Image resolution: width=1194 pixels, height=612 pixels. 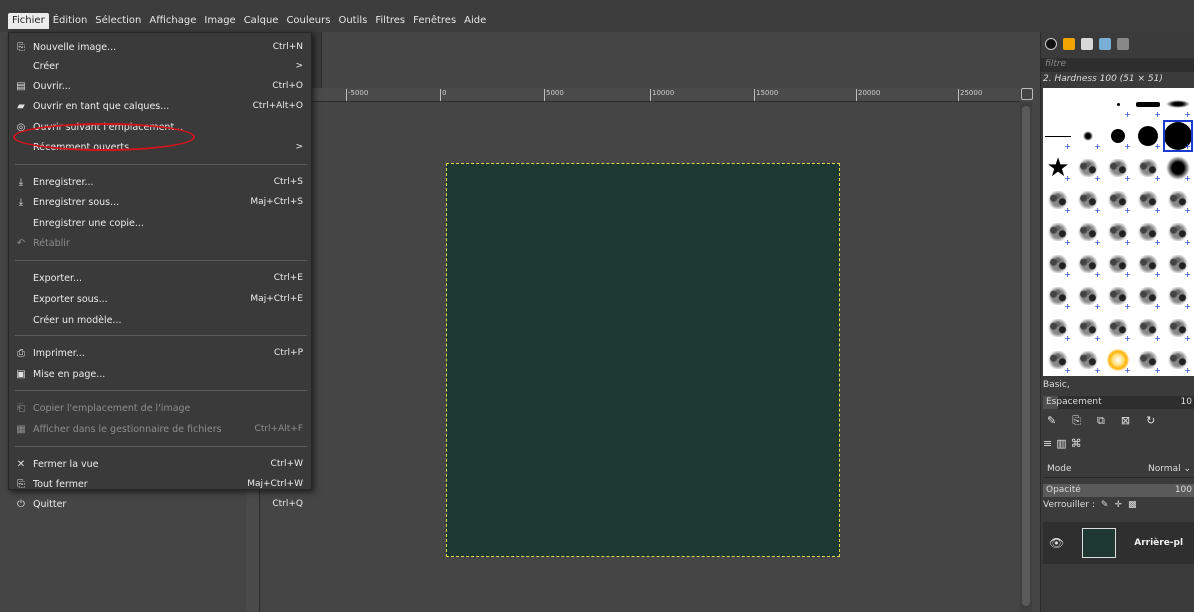 What do you see at coordinates (640, 95) in the screenshot?
I see `horizontal-ruler: -5000 0 5000 10000 15000 20000 25000` at bounding box center [640, 95].